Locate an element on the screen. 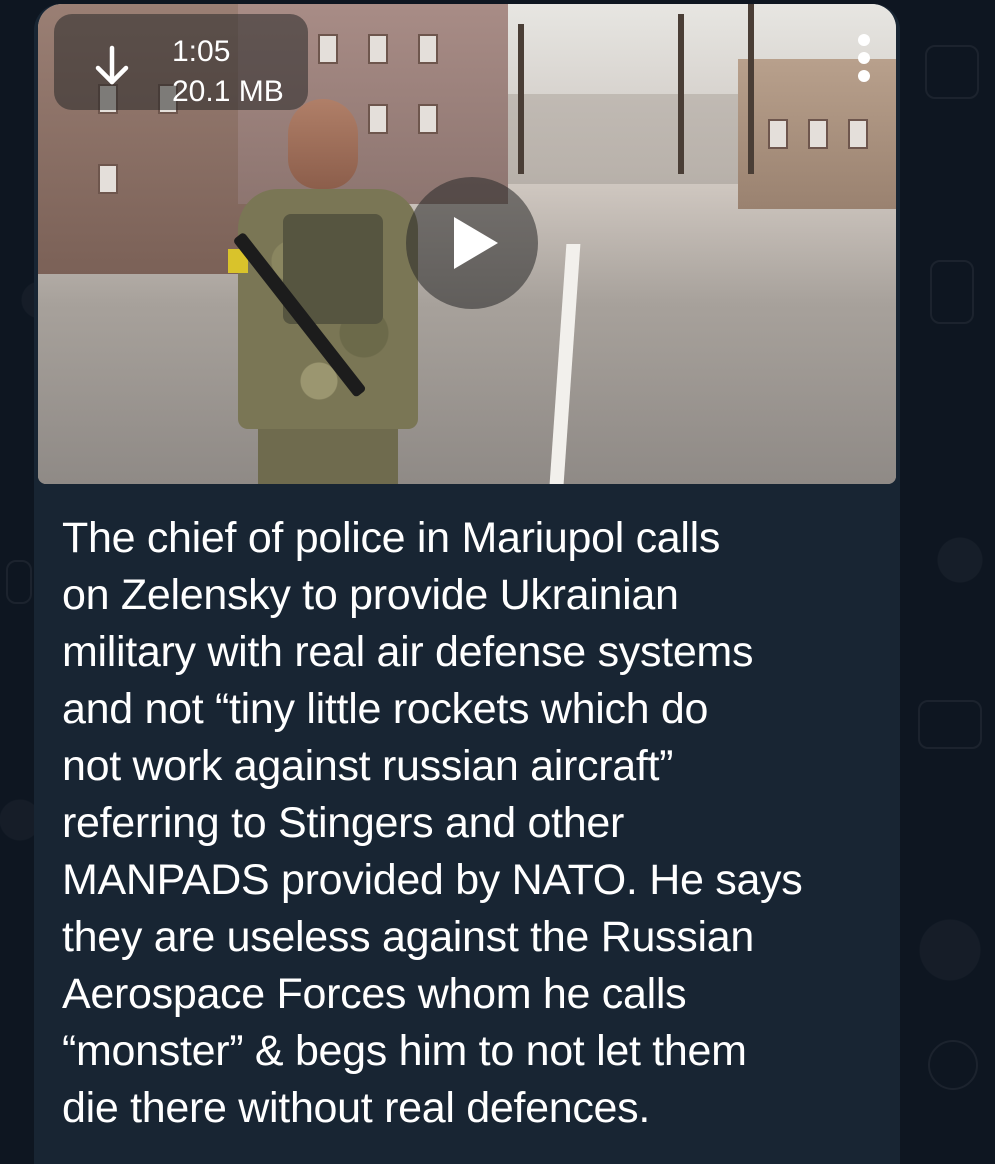 This screenshot has height=1164, width=995. play-button is located at coordinates (472, 243).